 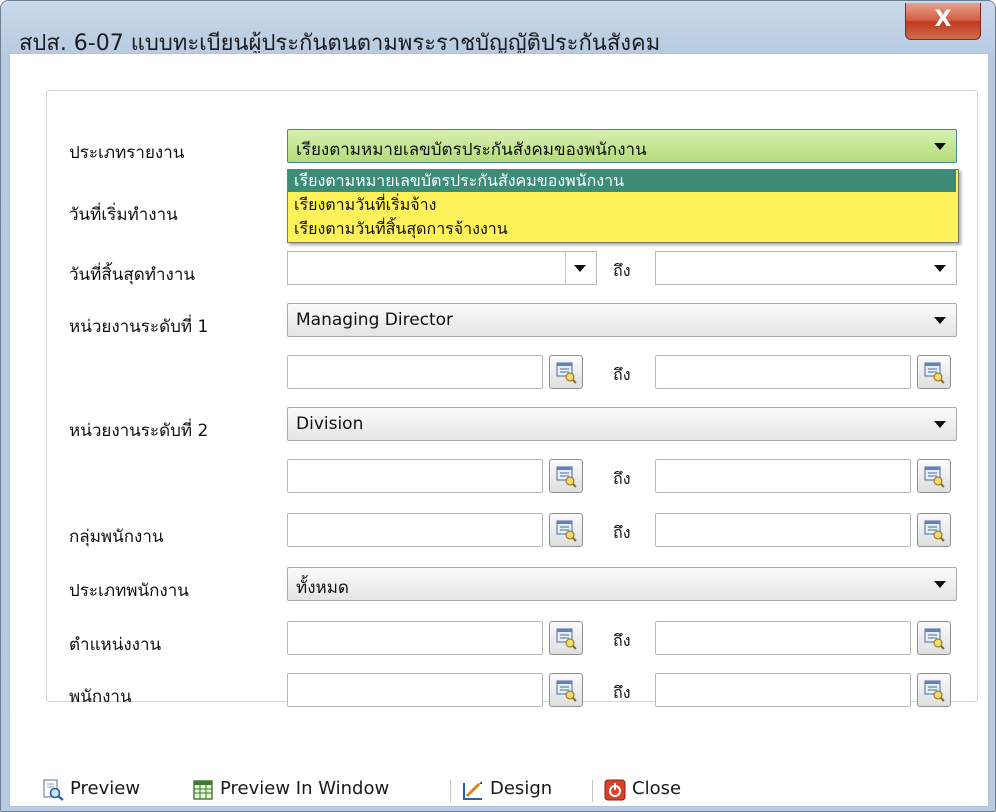 I want to click on employee-type-combo: ทั้งหมด, so click(x=622, y=584).